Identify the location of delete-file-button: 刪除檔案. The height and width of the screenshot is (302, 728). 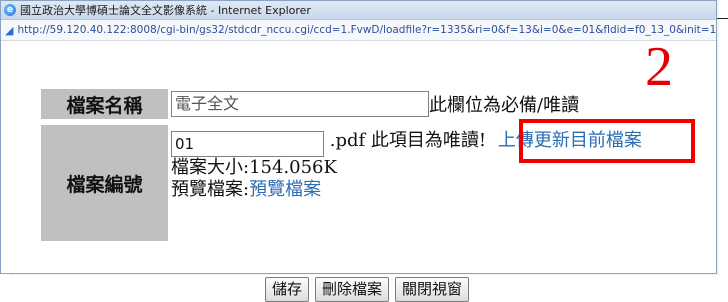
(352, 289).